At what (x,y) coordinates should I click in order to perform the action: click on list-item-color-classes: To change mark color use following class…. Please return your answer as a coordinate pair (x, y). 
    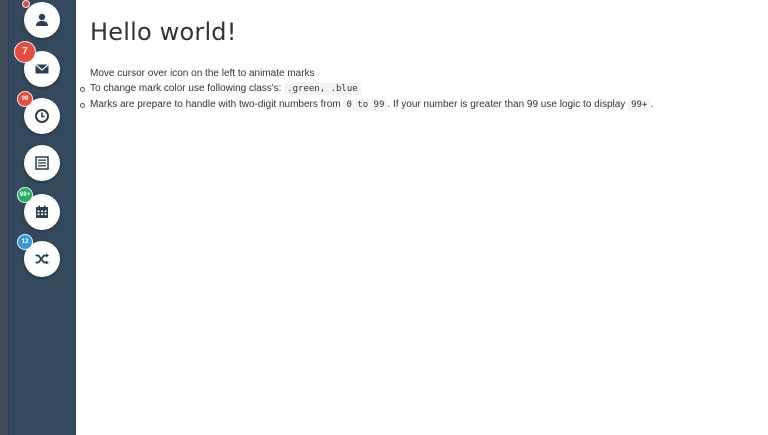
    Looking at the image, I should click on (424, 89).